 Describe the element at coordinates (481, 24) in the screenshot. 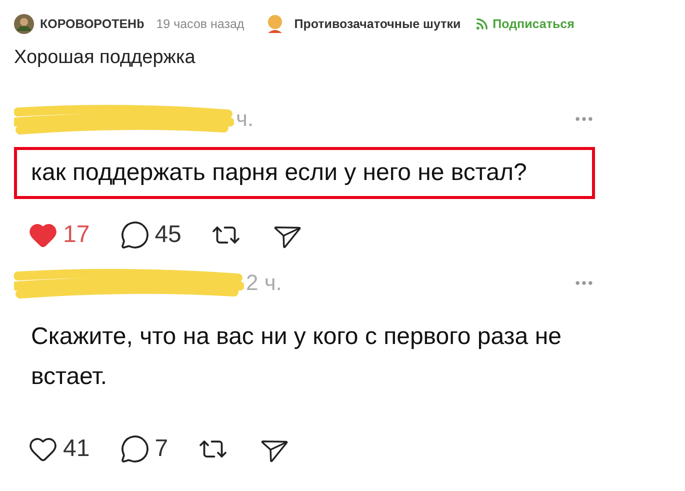

I see `rss-icon` at that location.